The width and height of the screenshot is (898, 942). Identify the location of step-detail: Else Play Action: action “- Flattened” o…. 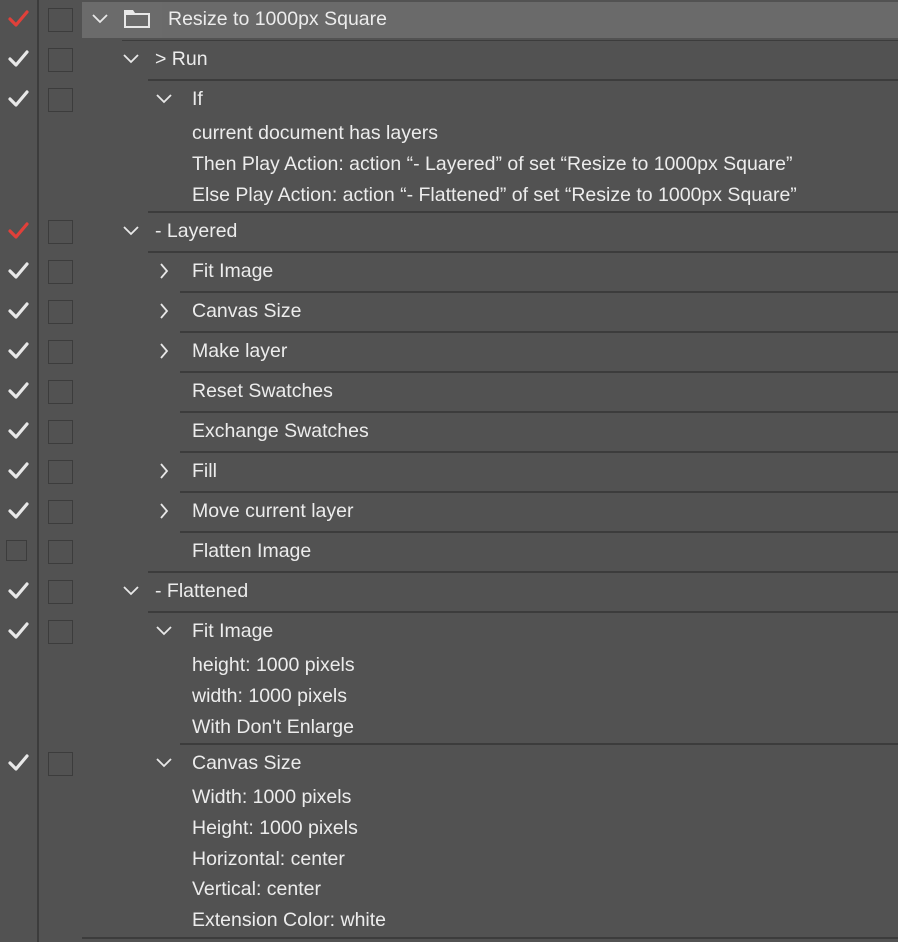
(494, 195).